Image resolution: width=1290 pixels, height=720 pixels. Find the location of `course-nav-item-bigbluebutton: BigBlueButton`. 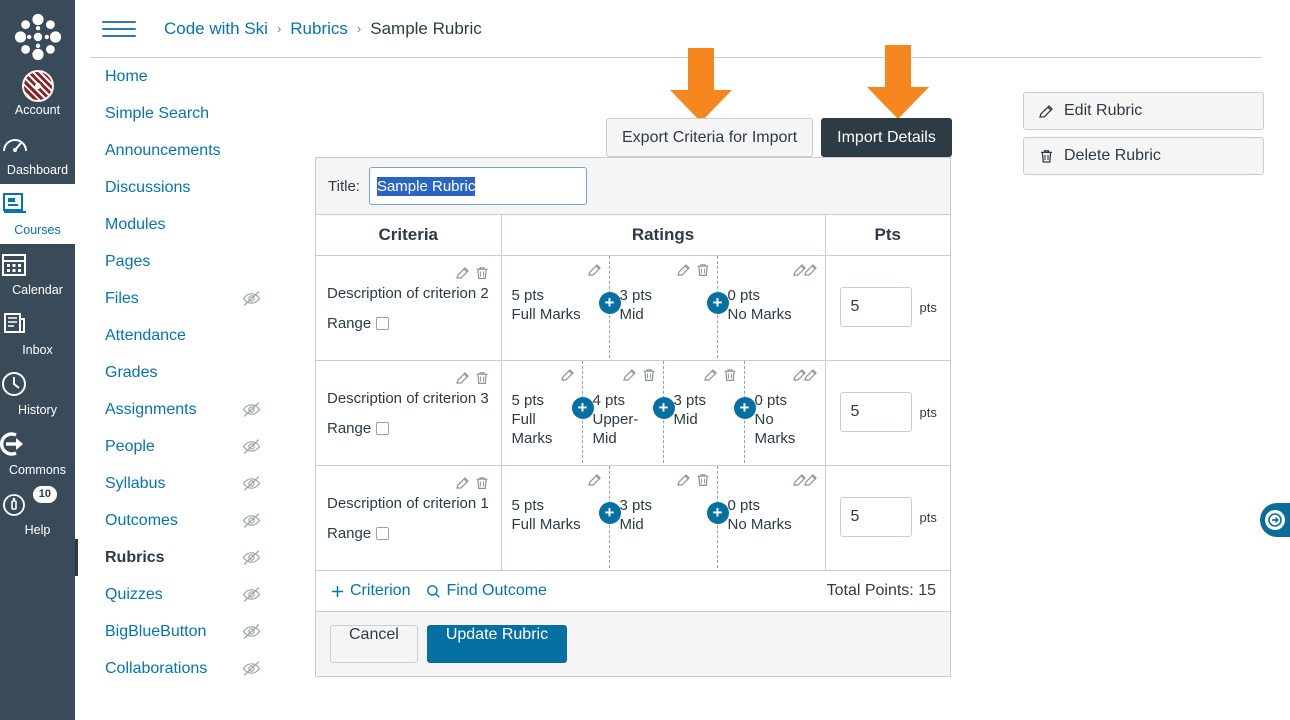

course-nav-item-bigbluebutton: BigBlueButton is located at coordinates (180, 631).